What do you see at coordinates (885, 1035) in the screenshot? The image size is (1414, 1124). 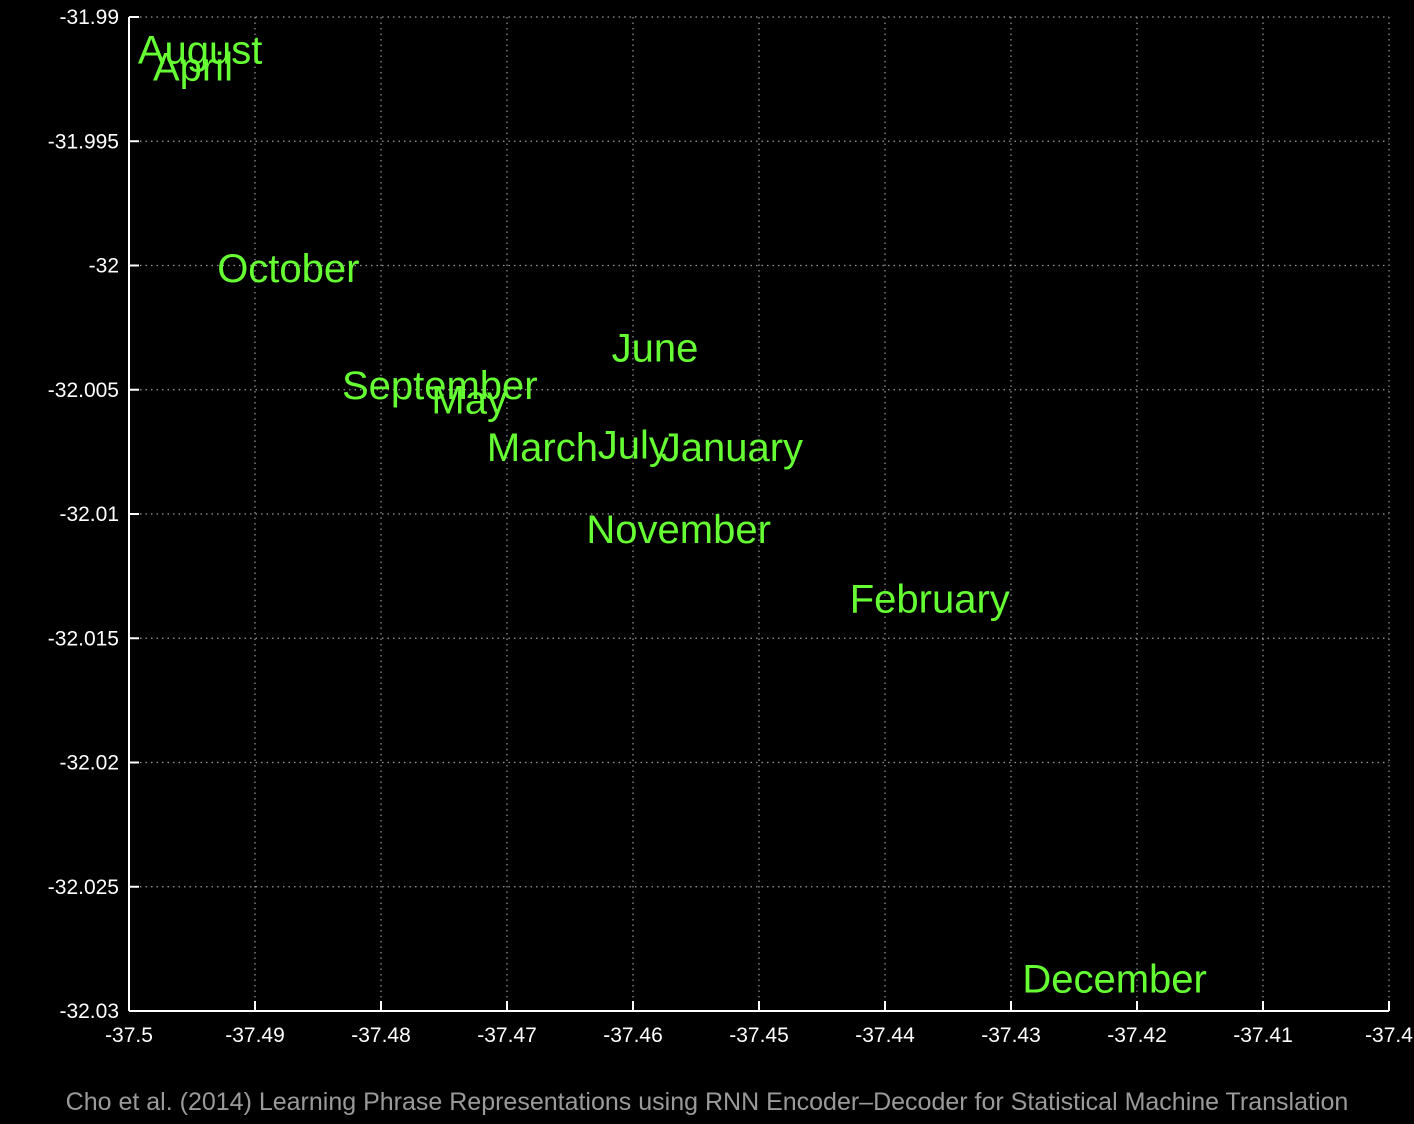 I see `x-tick-label: -37.44` at bounding box center [885, 1035].